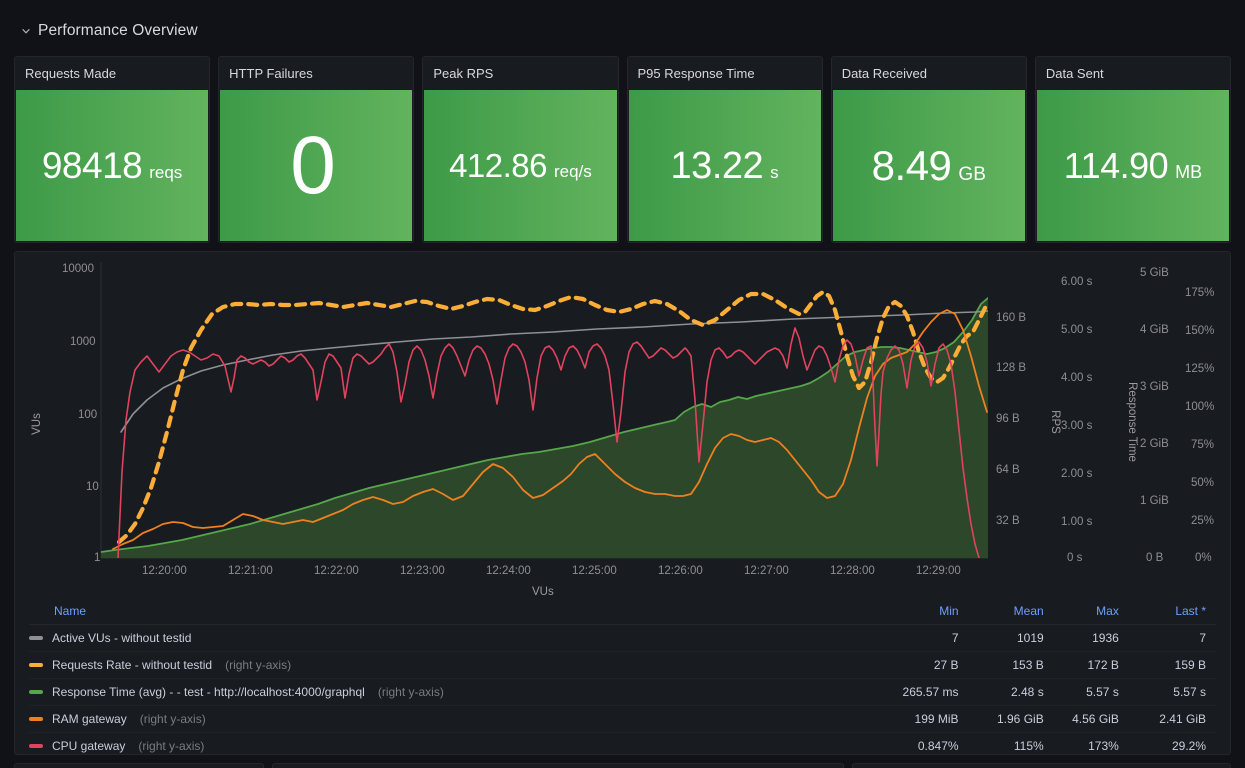 This screenshot has height=768, width=1245. I want to click on y-axis-rps-tick: 5.00 s, so click(1077, 330).